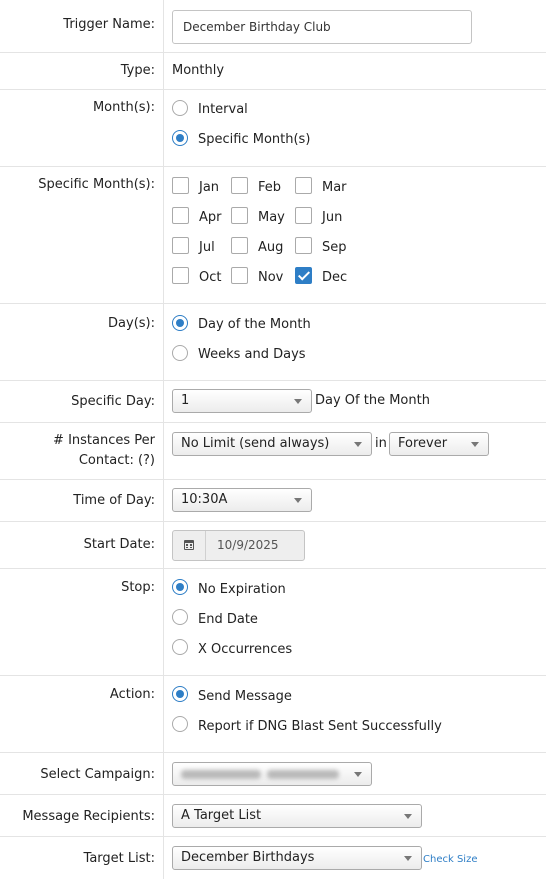  What do you see at coordinates (239, 275) in the screenshot?
I see `checkbox-nov` at bounding box center [239, 275].